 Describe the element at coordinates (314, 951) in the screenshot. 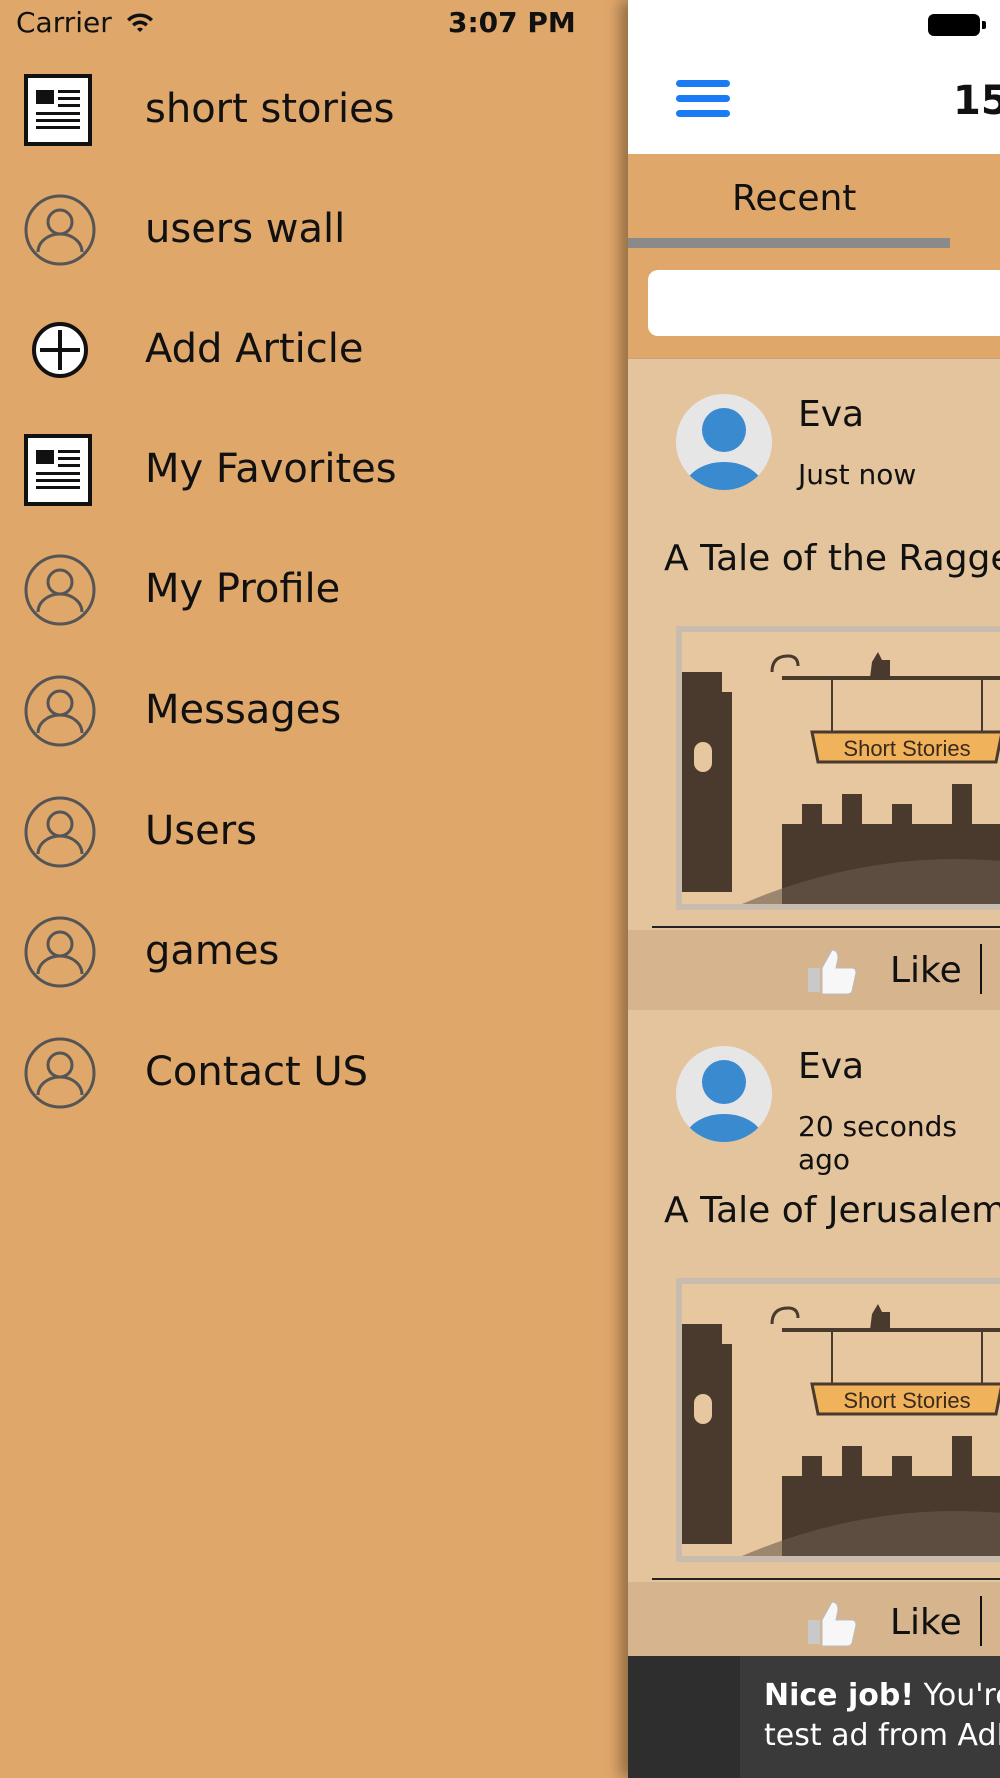

I see `menu-item-games: games` at that location.